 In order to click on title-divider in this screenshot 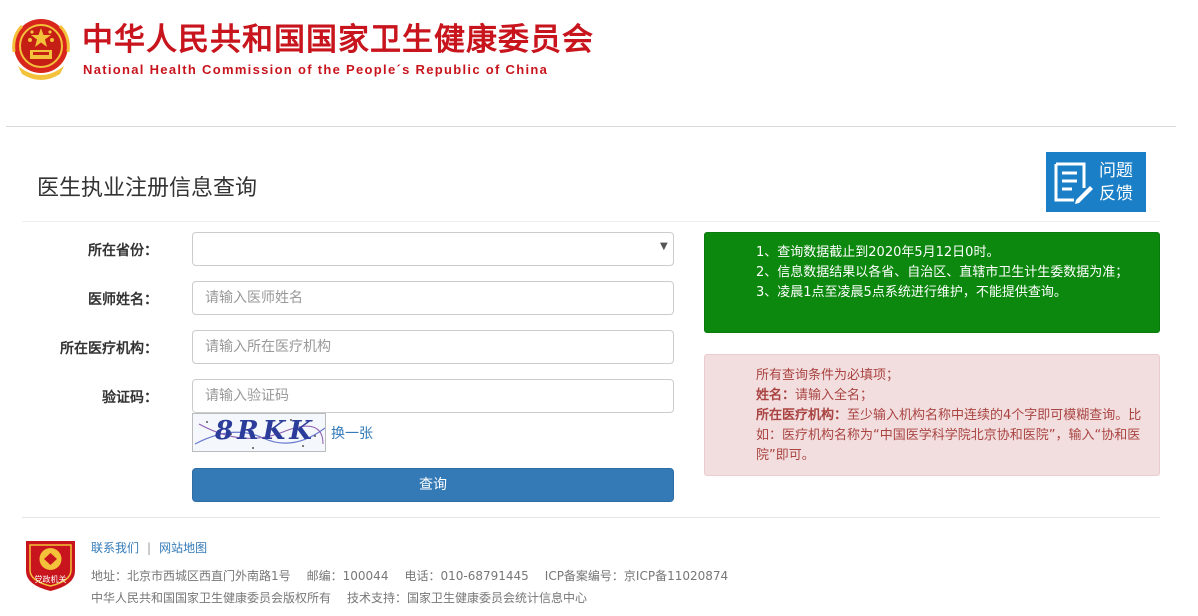, I will do `click(591, 221)`.